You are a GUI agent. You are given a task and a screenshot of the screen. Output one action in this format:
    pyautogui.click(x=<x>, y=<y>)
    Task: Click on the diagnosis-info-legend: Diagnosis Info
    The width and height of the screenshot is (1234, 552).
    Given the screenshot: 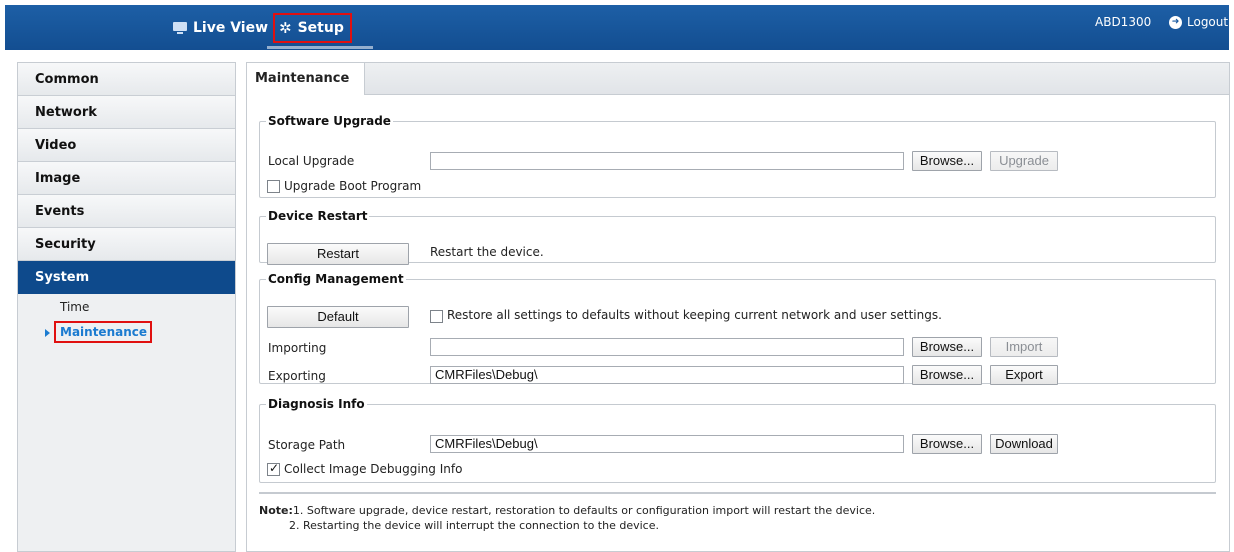 What is the action you would take?
    pyautogui.click(x=316, y=404)
    